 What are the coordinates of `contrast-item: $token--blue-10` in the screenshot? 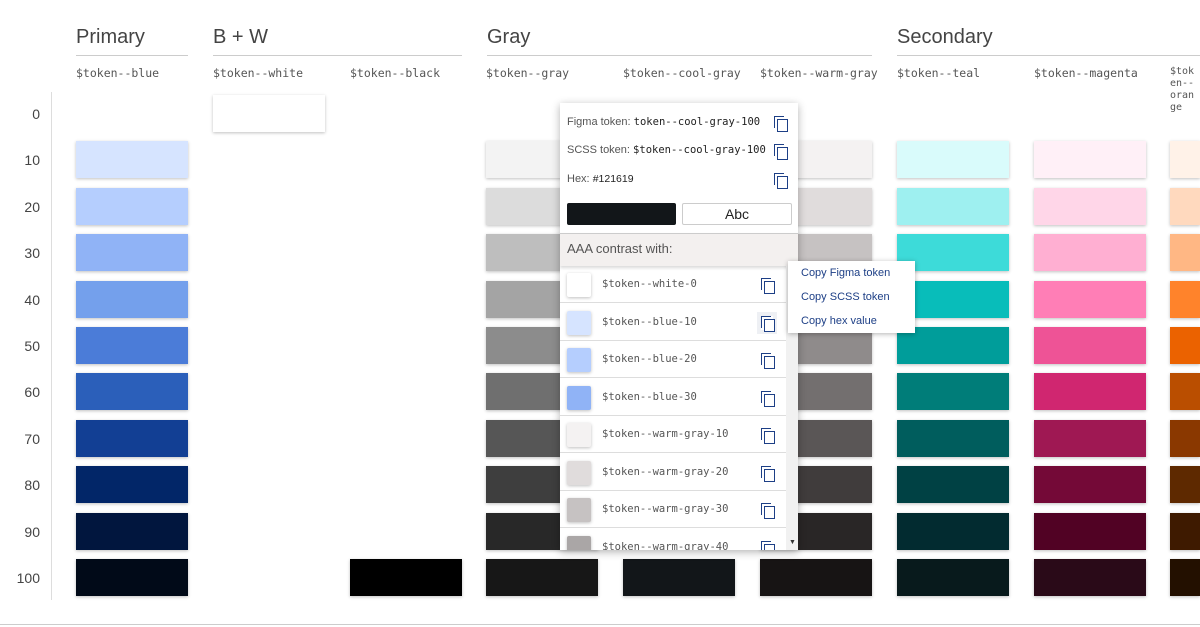 It's located at (673, 322).